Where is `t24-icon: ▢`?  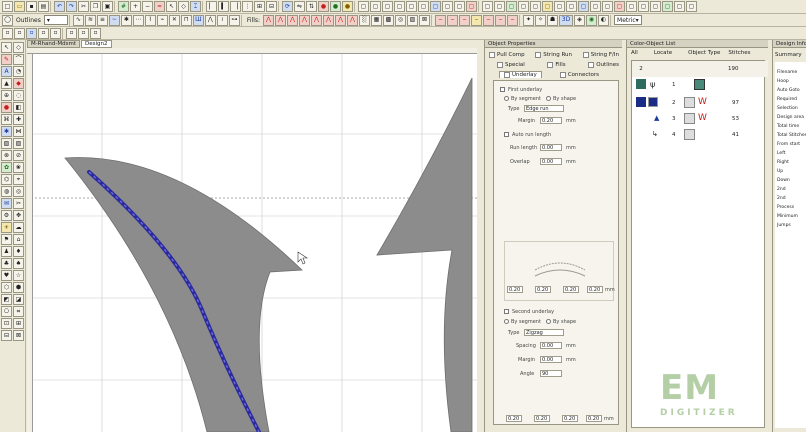 t24-icon: ▢ is located at coordinates (643, 6).